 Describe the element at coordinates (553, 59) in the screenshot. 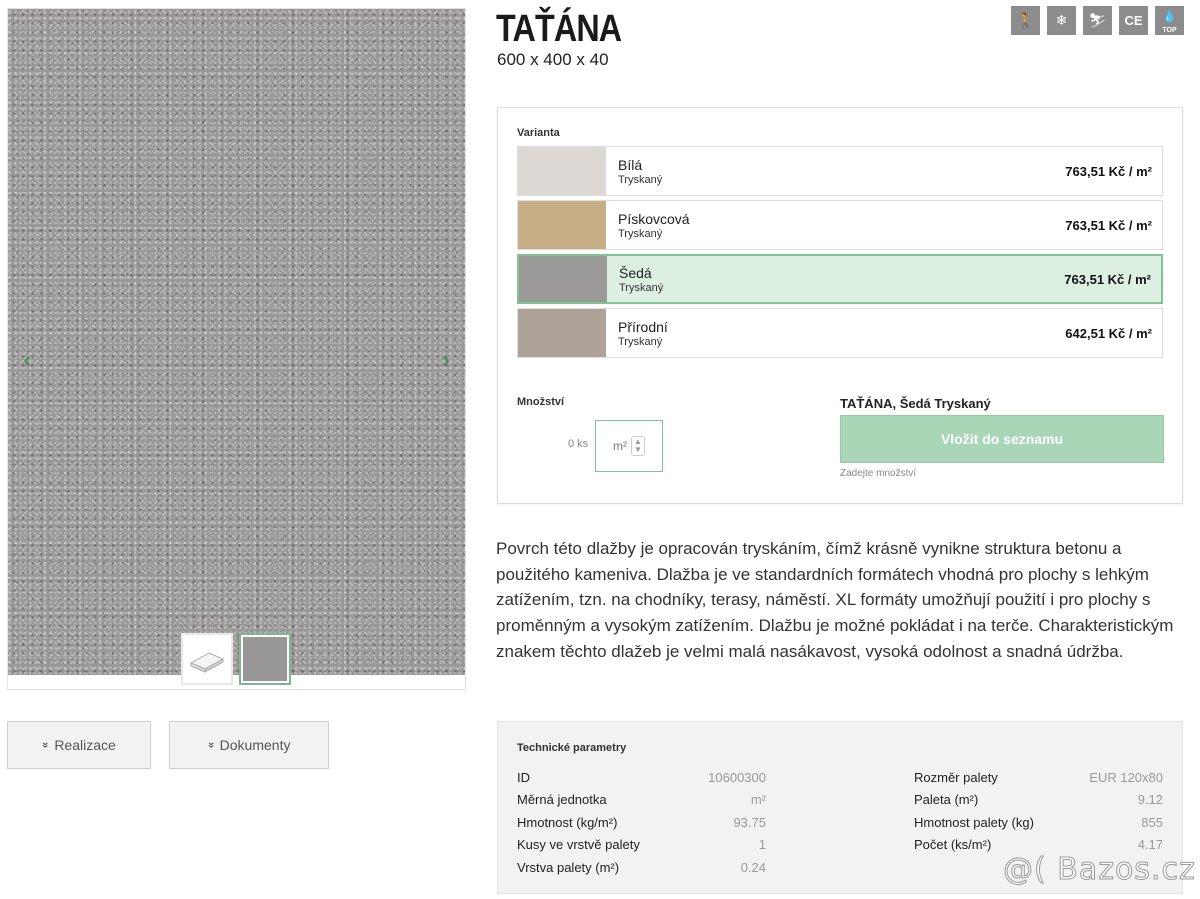

I see `product-dimensions: 600 x 400 x 40` at that location.